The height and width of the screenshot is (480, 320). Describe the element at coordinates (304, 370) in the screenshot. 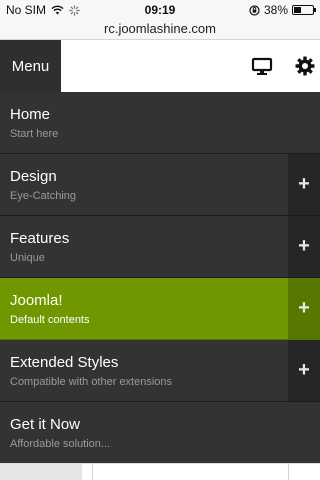

I see `expand-extended-styles-button: +` at that location.